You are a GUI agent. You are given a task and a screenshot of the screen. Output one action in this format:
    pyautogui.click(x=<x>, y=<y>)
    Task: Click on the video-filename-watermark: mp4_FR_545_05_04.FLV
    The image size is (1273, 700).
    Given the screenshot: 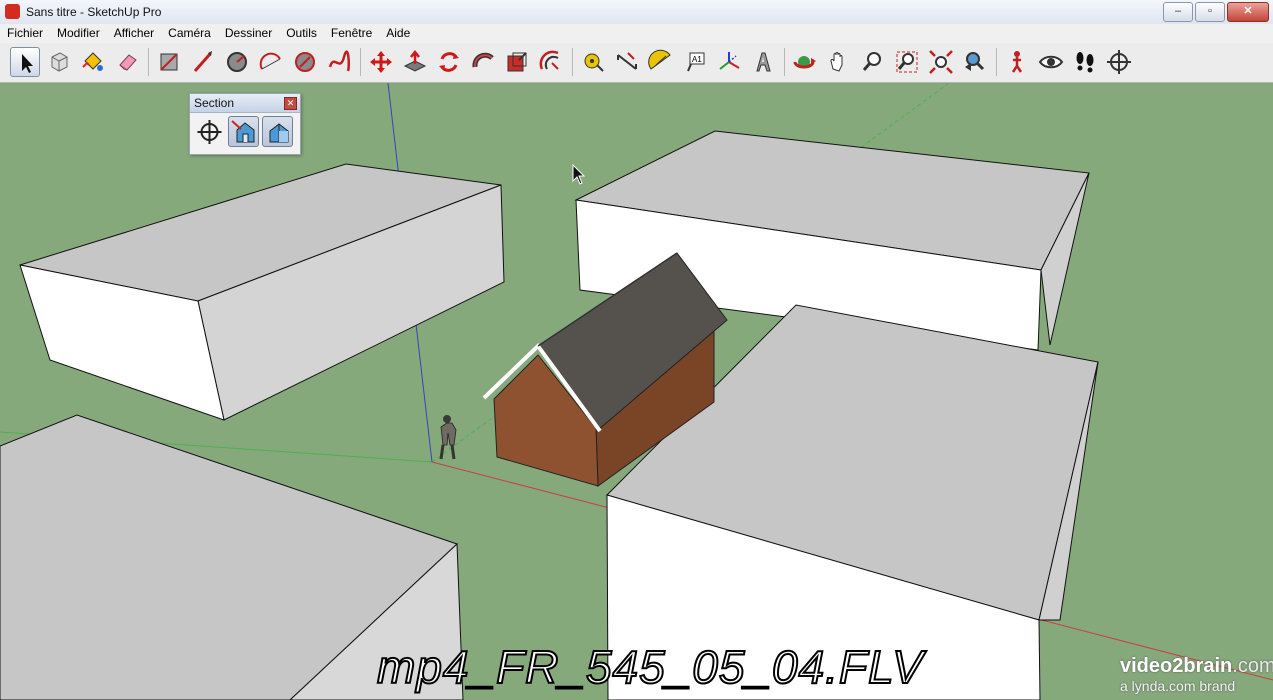 What is the action you would take?
    pyautogui.click(x=650, y=667)
    